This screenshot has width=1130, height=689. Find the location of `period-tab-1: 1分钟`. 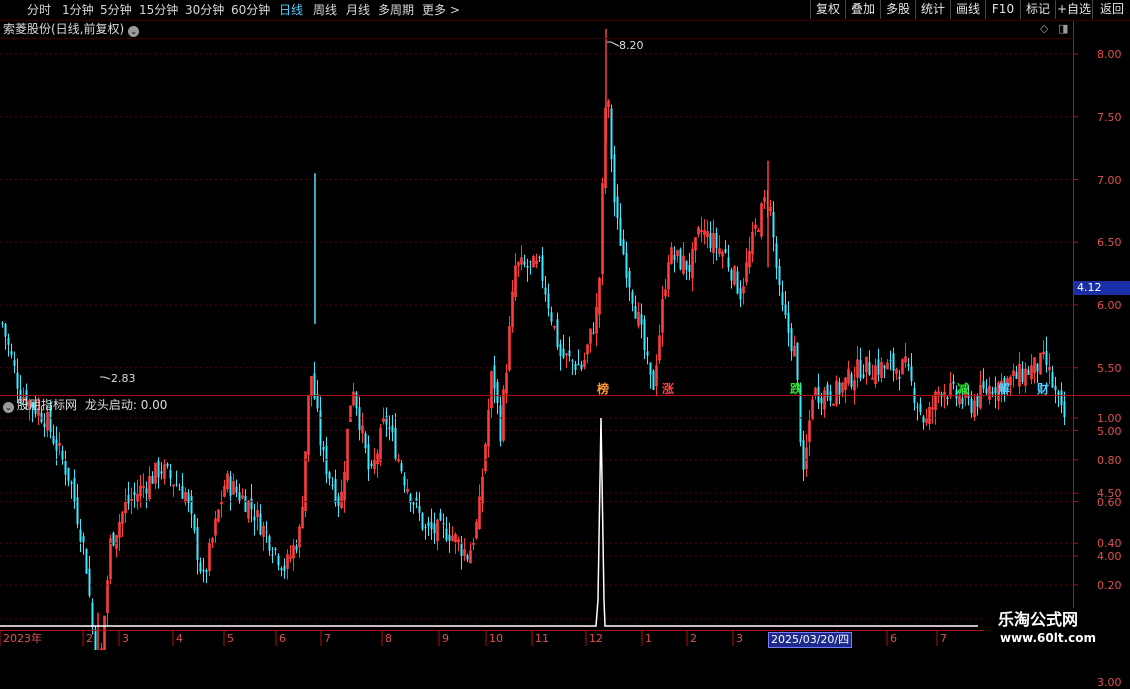

period-tab-1: 1分钟 is located at coordinates (78, 10).